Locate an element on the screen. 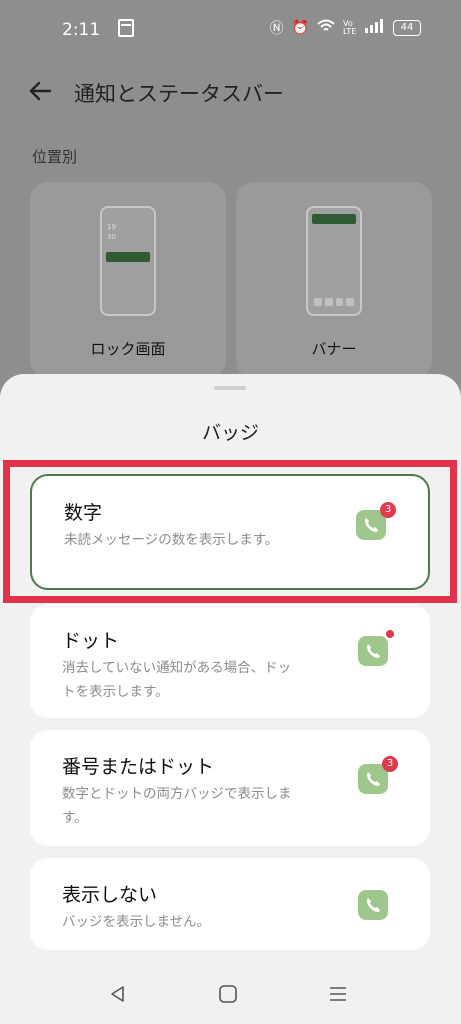 The height and width of the screenshot is (1024, 461). section-label: 位置別 is located at coordinates (55, 157).